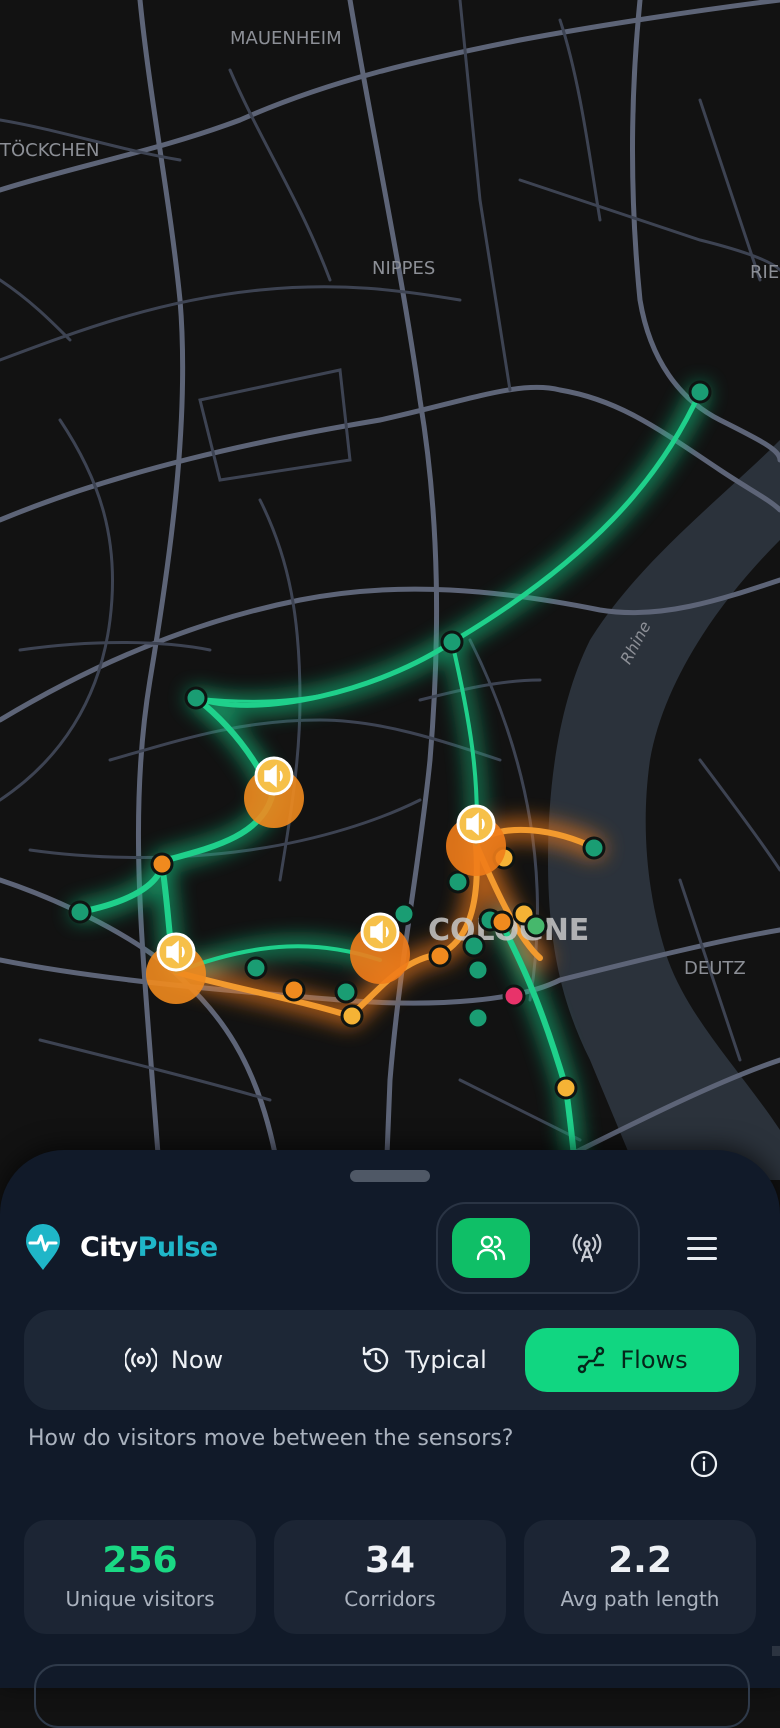 Image resolution: width=780 pixels, height=1728 pixels. What do you see at coordinates (764, 272) in the screenshot?
I see `label-riehl: RIE` at bounding box center [764, 272].